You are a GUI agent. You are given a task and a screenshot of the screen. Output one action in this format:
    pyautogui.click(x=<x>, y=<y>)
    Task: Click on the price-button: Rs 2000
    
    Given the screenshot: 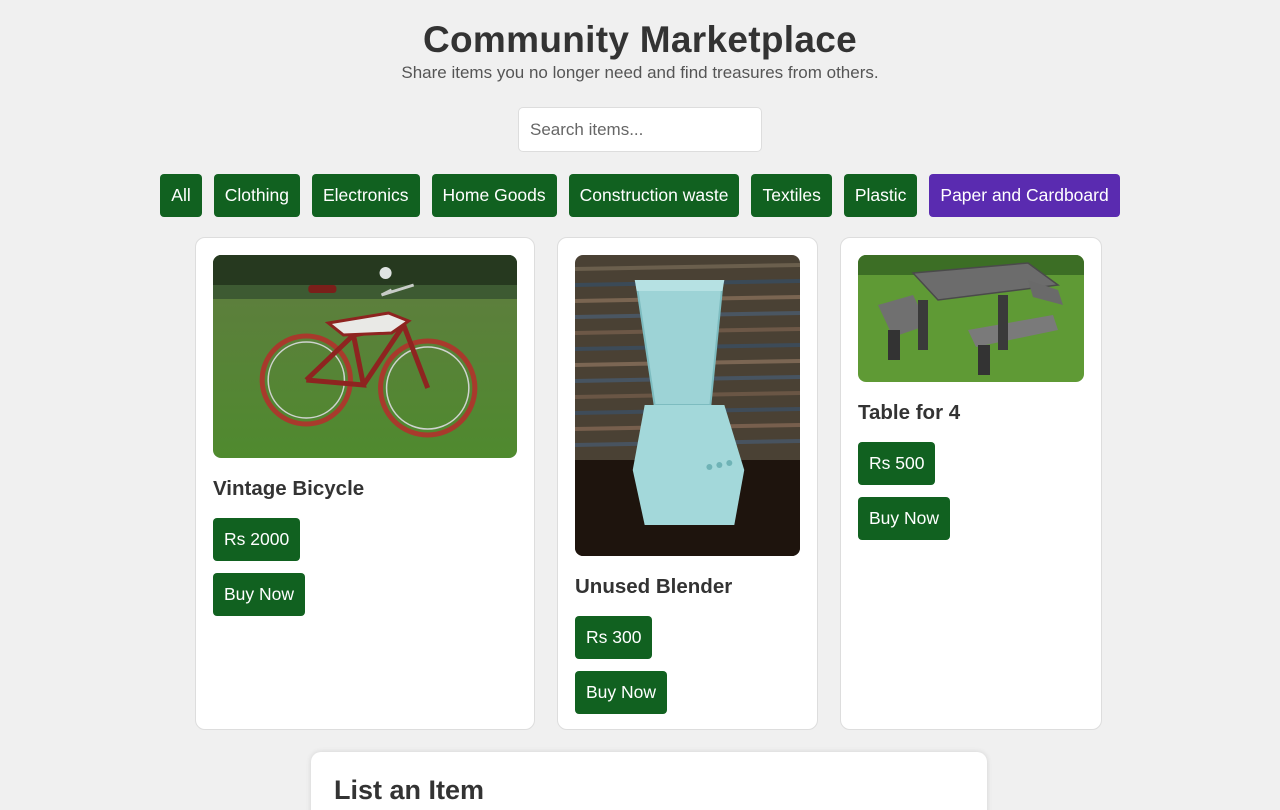 What is the action you would take?
    pyautogui.click(x=257, y=539)
    